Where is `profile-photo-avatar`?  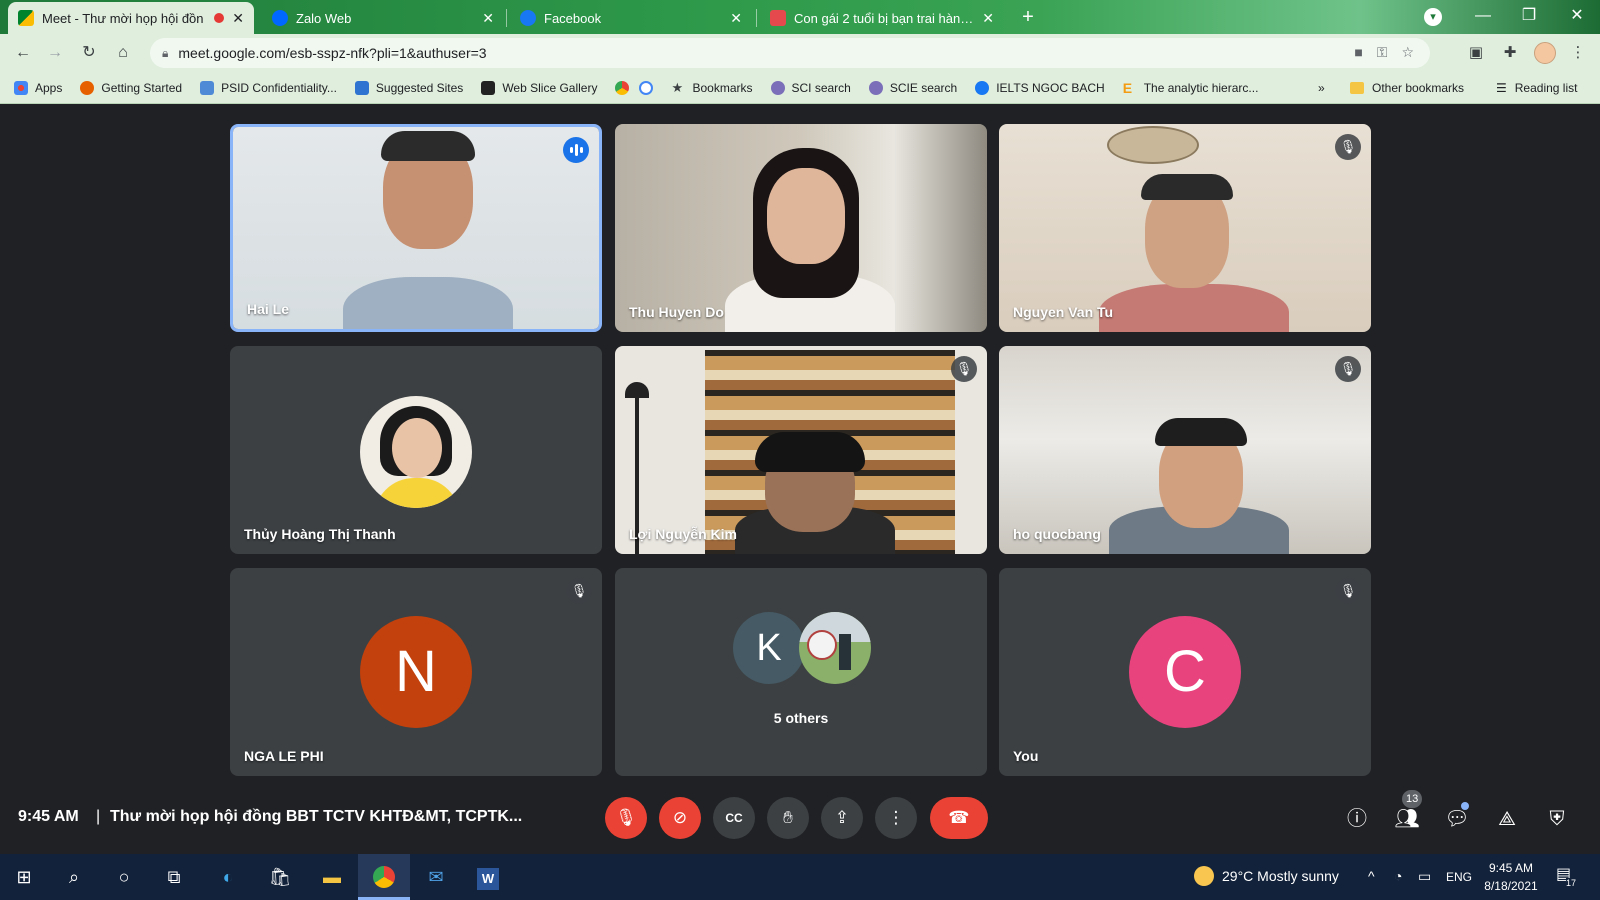 profile-photo-avatar is located at coordinates (835, 648).